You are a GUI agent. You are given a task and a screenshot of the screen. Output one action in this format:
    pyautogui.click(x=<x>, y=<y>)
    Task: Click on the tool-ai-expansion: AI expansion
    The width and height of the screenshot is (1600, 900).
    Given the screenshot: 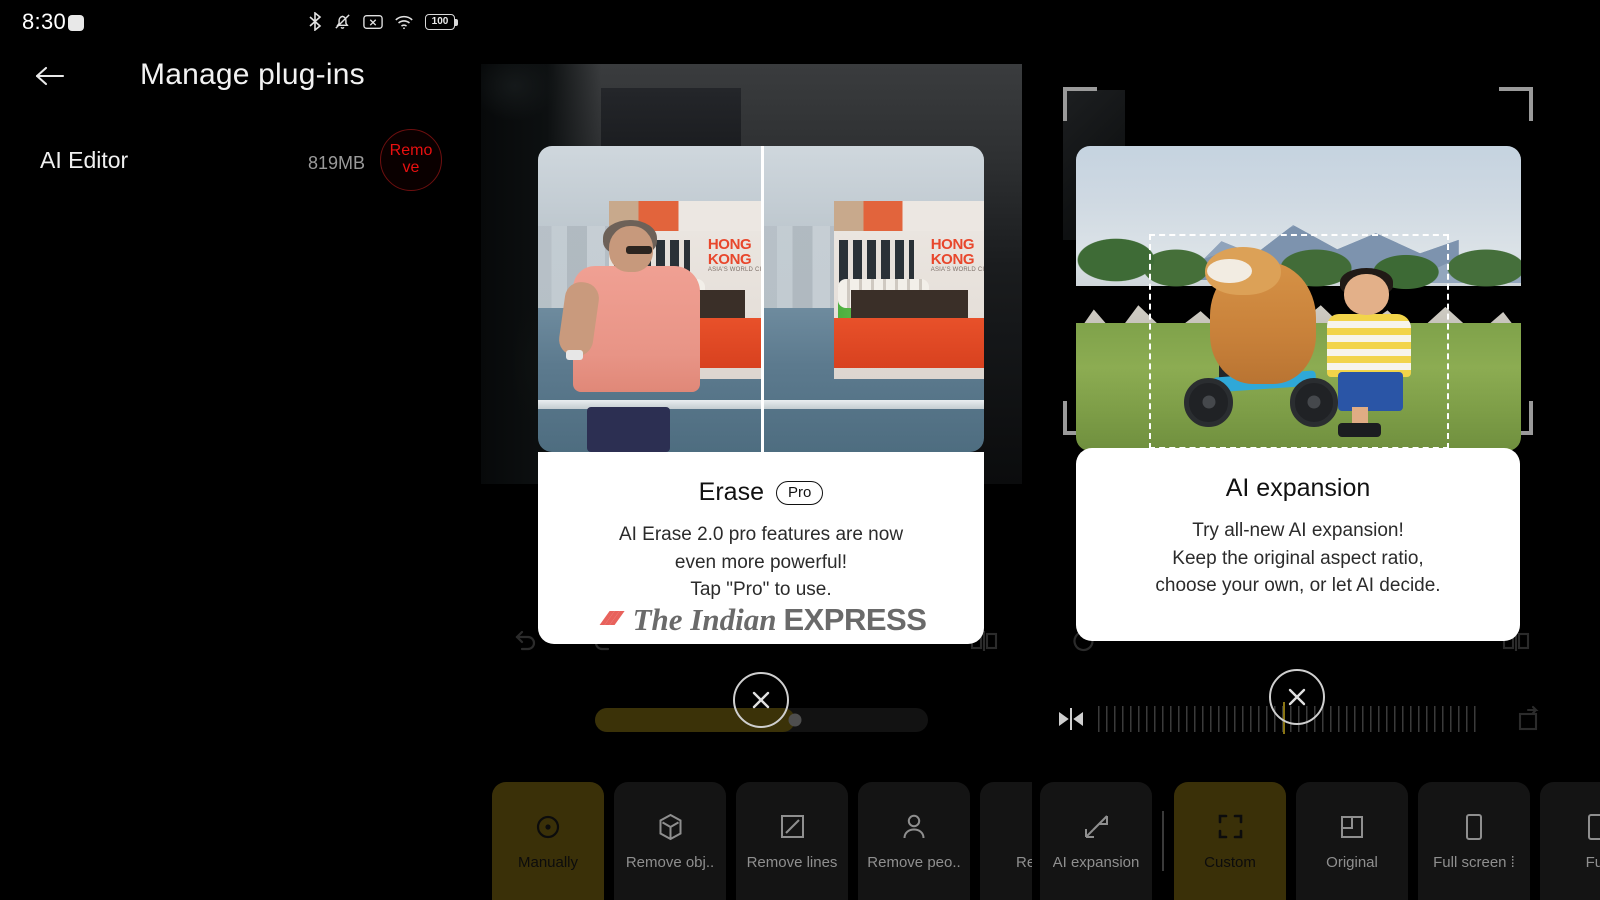 What is the action you would take?
    pyautogui.click(x=1096, y=841)
    